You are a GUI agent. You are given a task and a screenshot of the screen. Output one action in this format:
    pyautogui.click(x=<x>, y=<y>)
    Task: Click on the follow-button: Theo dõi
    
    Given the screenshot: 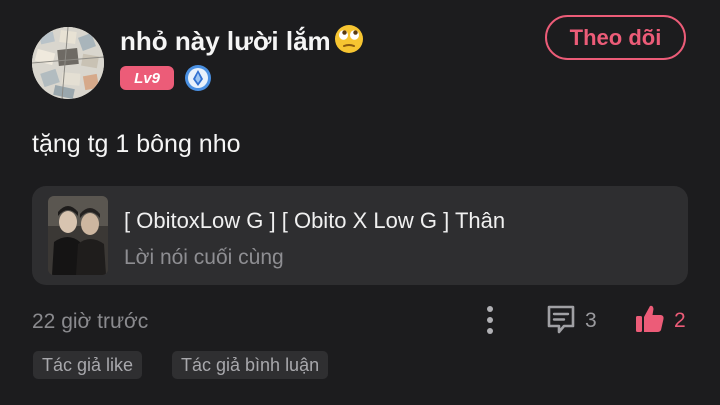 What is the action you would take?
    pyautogui.click(x=615, y=37)
    